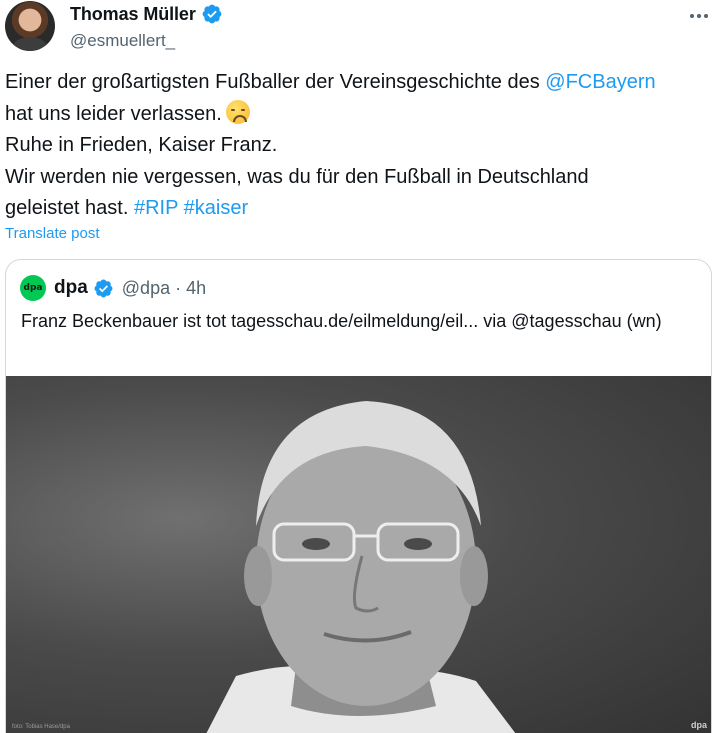 This screenshot has width=716, height=733. Describe the element at coordinates (699, 16) in the screenshot. I see `more-options-icon` at that location.